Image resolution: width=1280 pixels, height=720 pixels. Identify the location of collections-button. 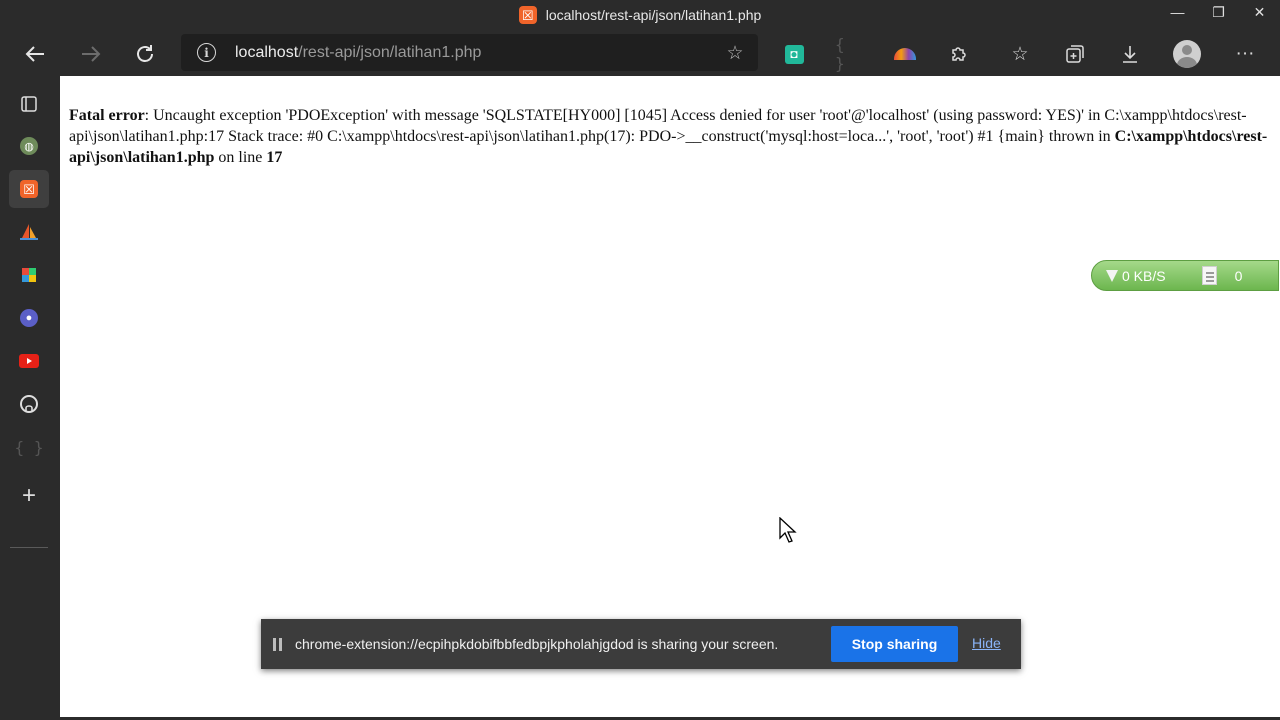
(1075, 54).